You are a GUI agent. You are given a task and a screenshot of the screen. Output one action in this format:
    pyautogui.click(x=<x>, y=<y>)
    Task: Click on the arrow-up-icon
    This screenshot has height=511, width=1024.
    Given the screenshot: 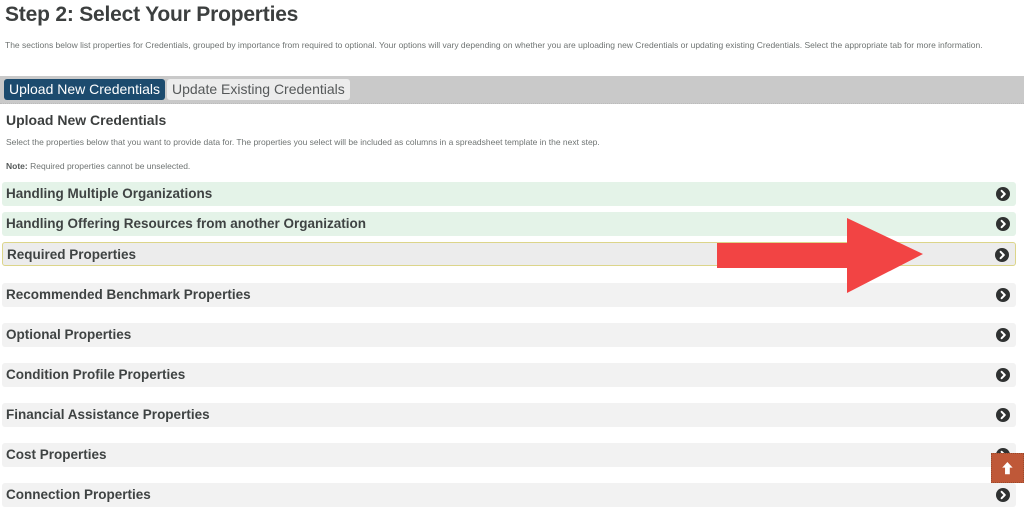 What is the action you would take?
    pyautogui.click(x=1007, y=468)
    